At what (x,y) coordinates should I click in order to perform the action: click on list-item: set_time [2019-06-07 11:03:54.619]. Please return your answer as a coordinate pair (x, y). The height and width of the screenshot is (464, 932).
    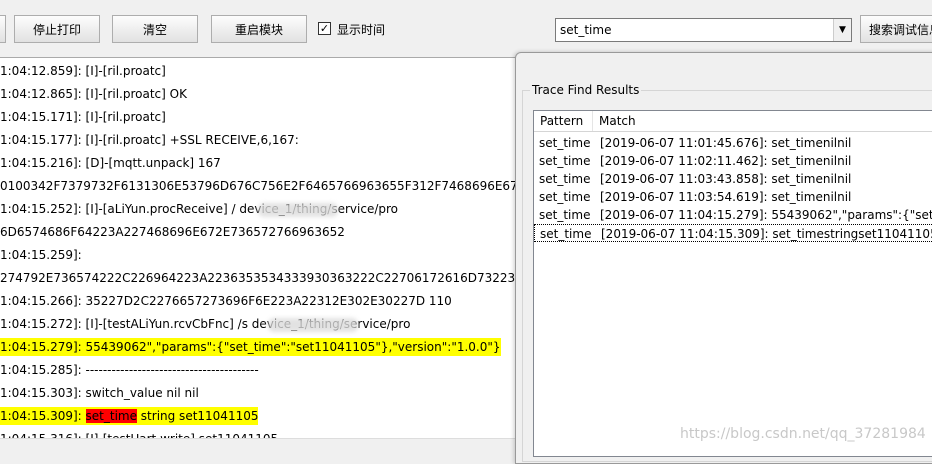
    Looking at the image, I should click on (733, 197).